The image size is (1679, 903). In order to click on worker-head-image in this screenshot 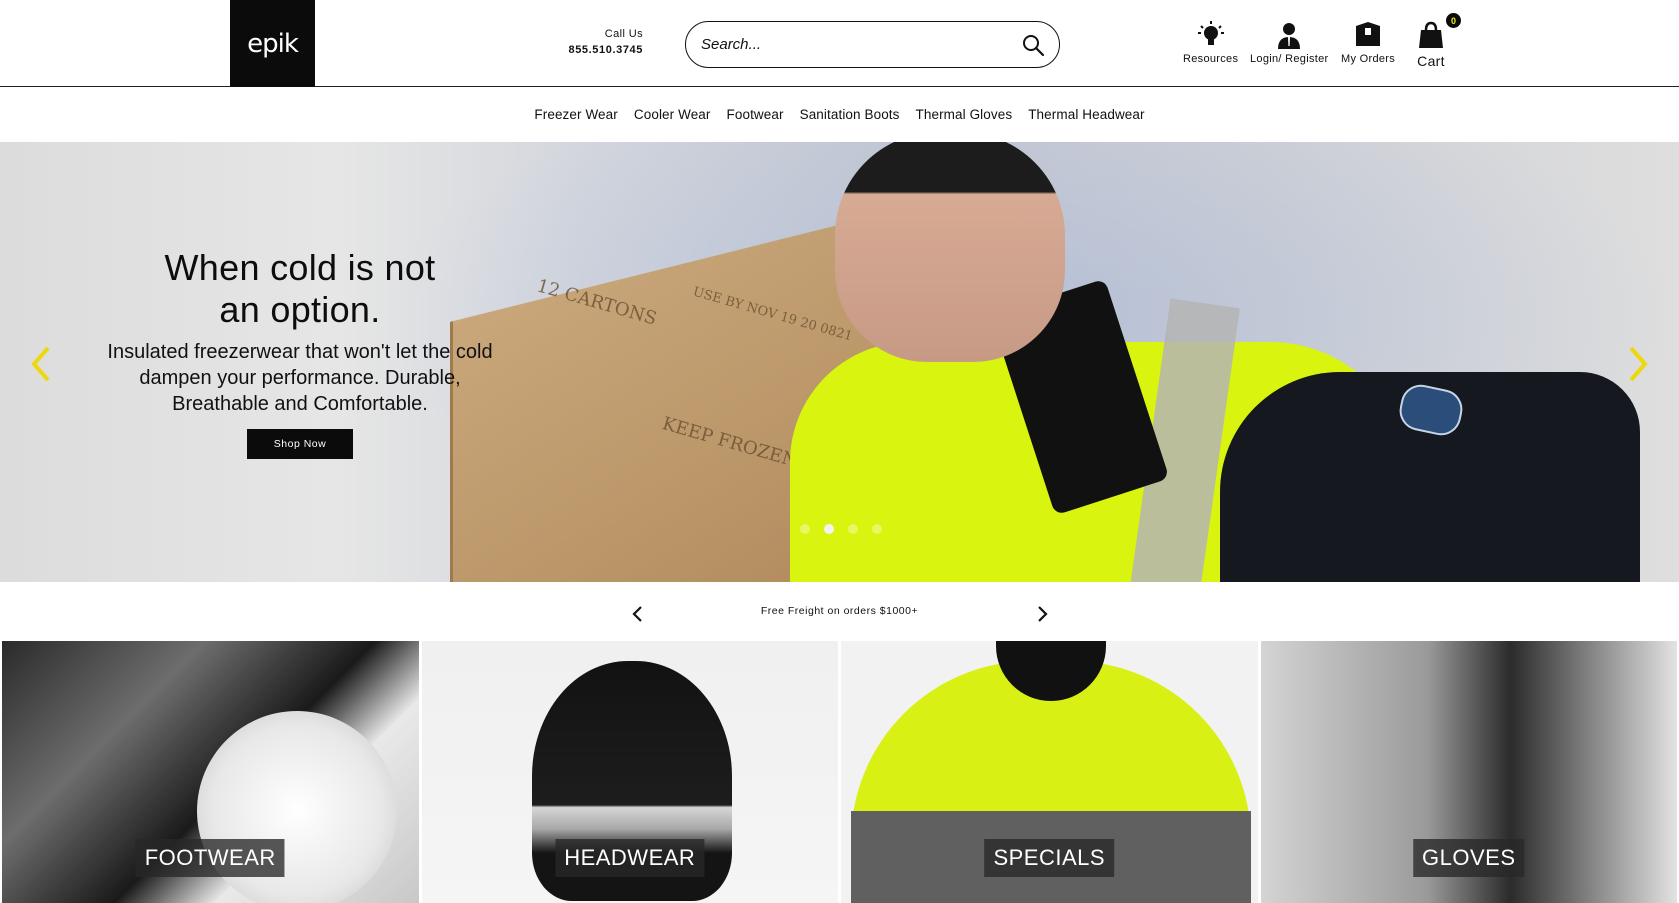, I will do `click(950, 252)`.